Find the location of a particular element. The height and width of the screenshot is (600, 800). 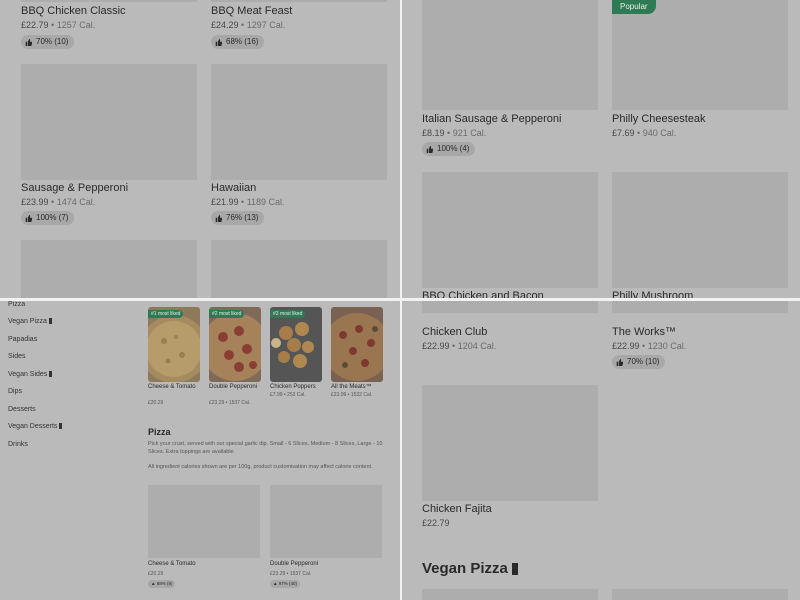

item-name: Hawaiian is located at coordinates (233, 188).